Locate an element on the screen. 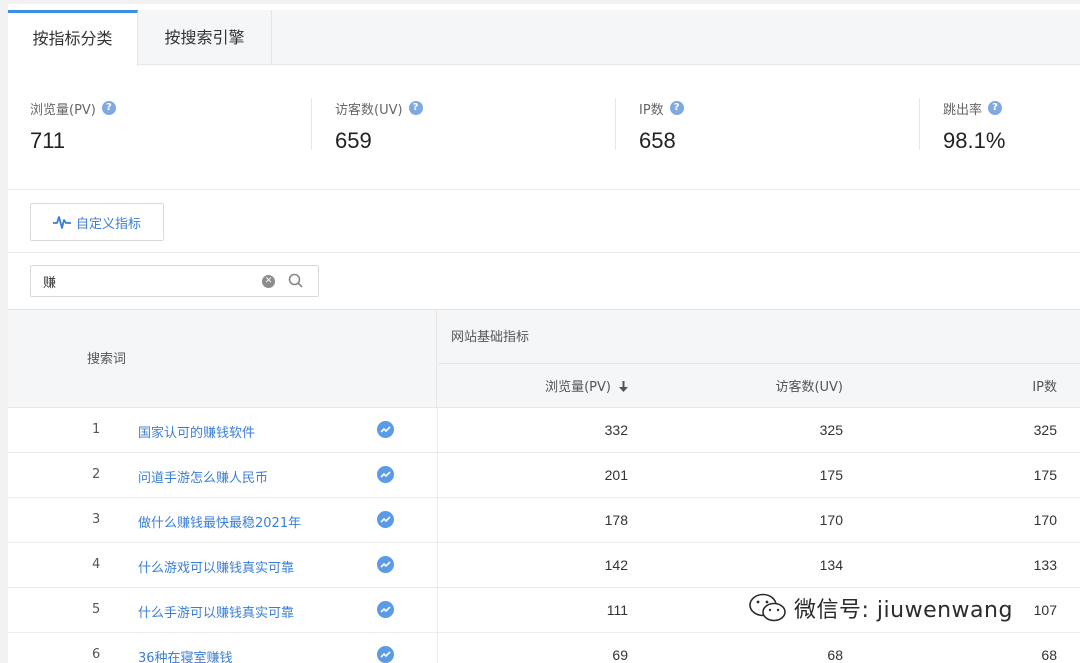 This screenshot has width=1080, height=663. cell-pv: 201 is located at coordinates (616, 475).